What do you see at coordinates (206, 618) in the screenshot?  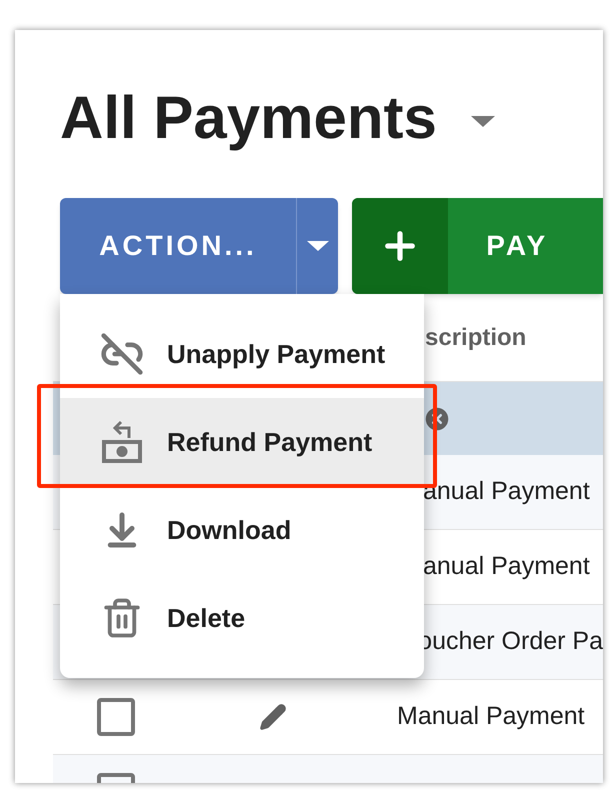 I see `menu-item-label: Delete` at bounding box center [206, 618].